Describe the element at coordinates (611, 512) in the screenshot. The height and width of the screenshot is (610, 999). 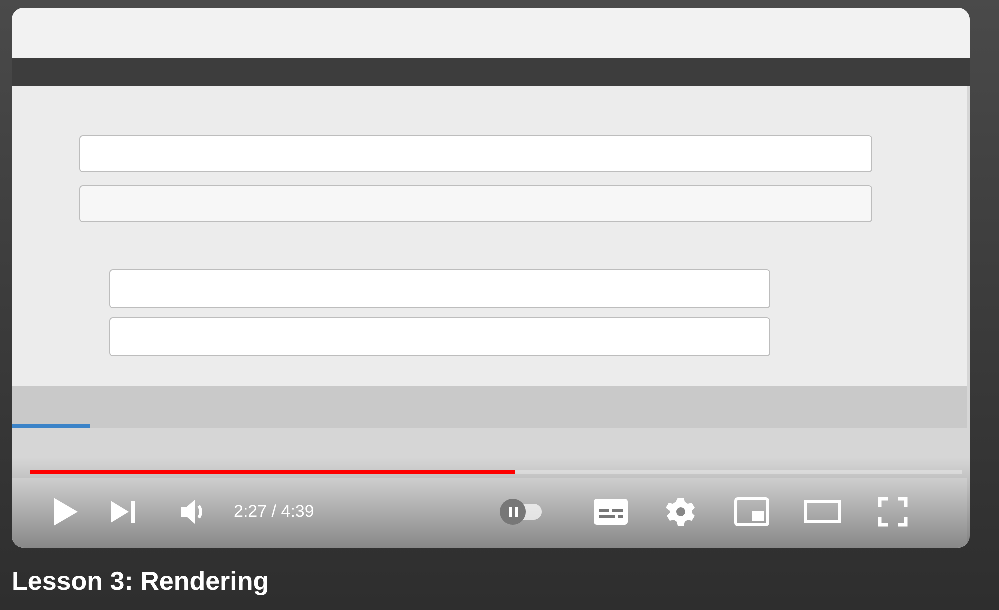
I see `subtitles-icon` at that location.